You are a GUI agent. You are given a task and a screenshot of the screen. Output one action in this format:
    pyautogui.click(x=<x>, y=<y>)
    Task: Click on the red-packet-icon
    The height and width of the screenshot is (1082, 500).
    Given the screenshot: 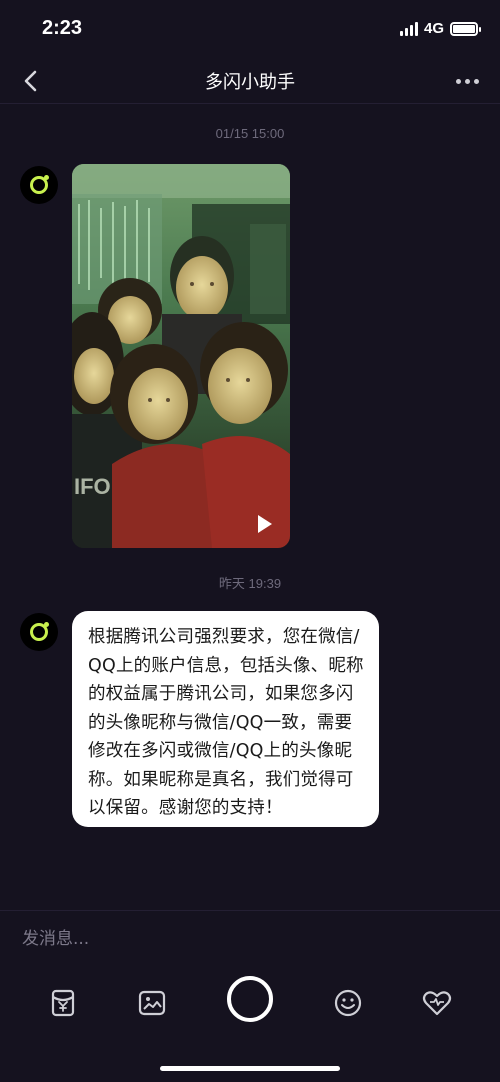 What is the action you would take?
    pyautogui.click(x=63, y=1003)
    